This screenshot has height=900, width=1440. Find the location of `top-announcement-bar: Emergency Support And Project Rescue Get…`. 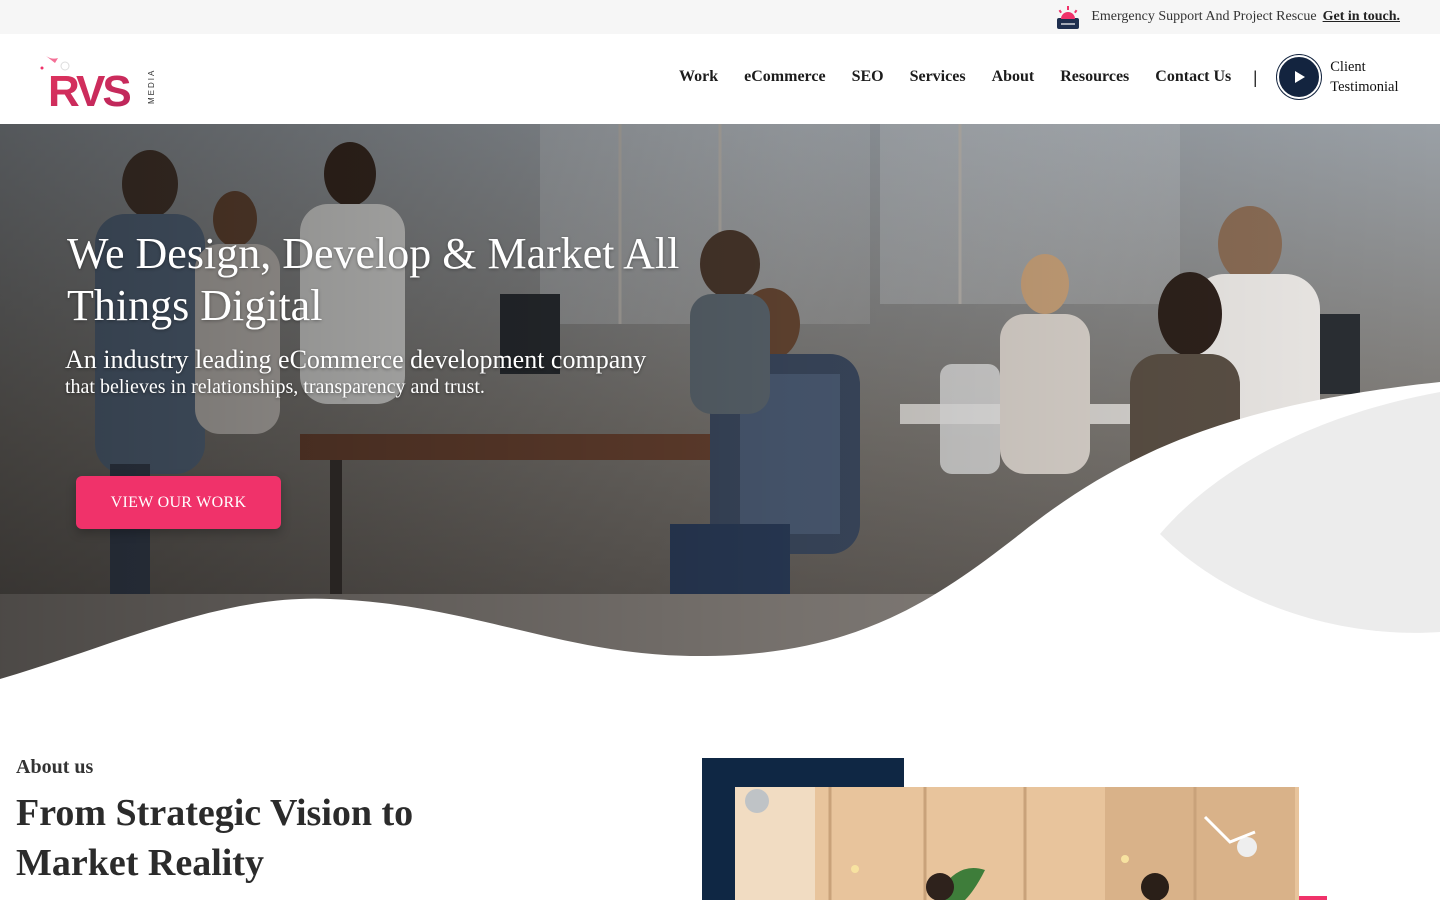

top-announcement-bar: Emergency Support And Project Rescue Get… is located at coordinates (720, 17).